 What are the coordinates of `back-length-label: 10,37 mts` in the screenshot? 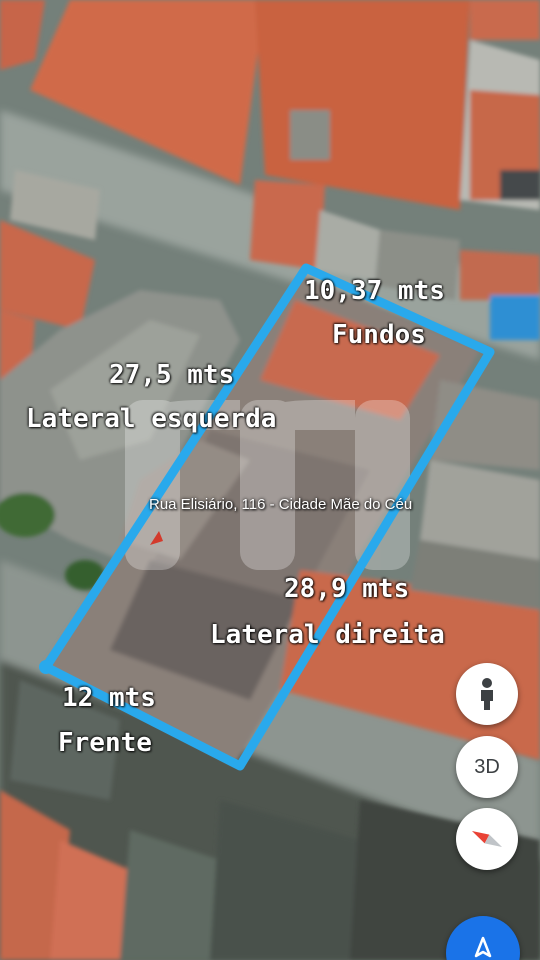 It's located at (374, 291).